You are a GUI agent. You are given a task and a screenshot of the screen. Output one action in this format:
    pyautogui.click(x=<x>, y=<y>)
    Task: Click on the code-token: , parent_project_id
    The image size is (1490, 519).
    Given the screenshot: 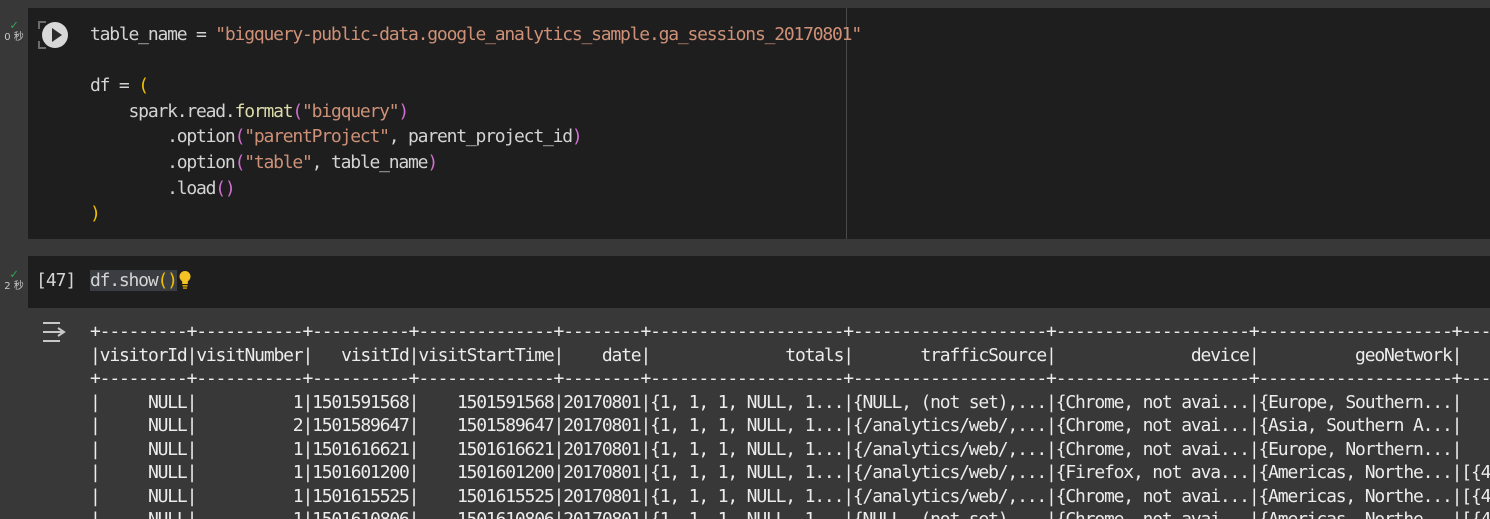 What is the action you would take?
    pyautogui.click(x=480, y=137)
    